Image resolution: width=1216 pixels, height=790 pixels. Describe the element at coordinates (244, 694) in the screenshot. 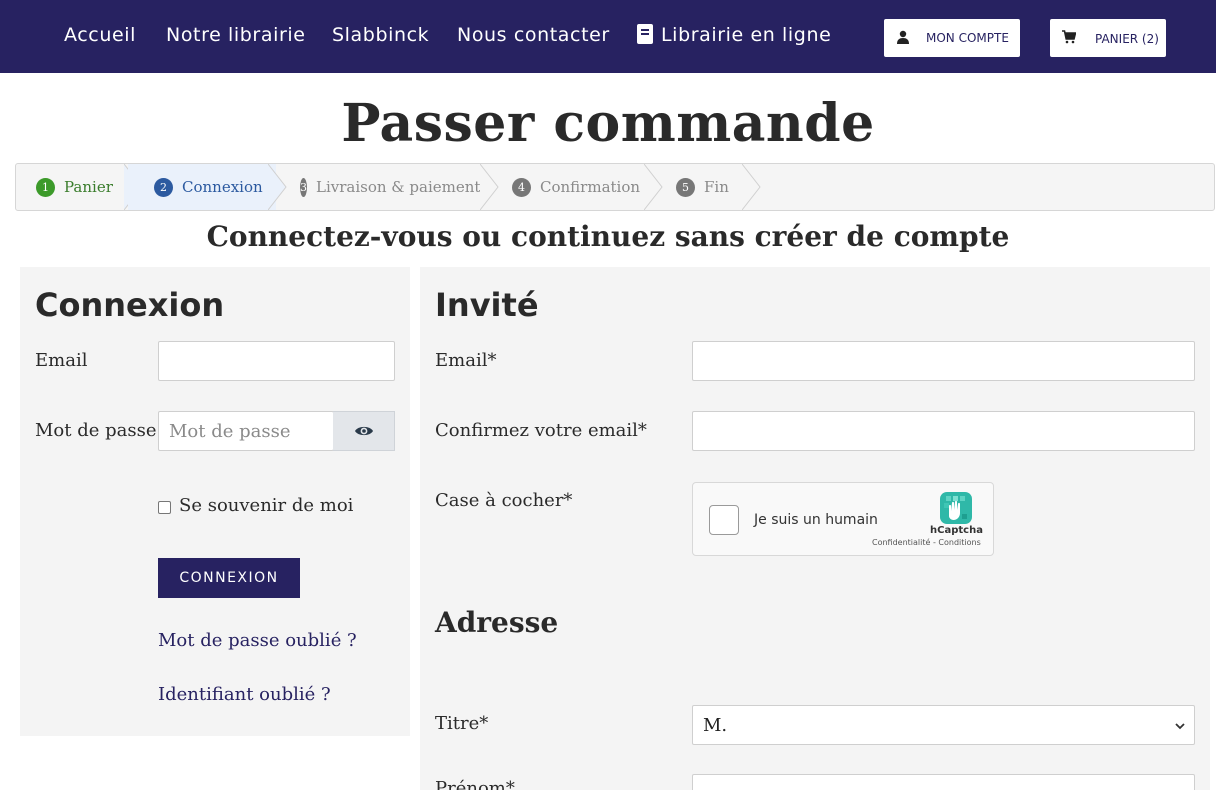

I see `forgot-username-link: Identifiant oublié ?` at that location.